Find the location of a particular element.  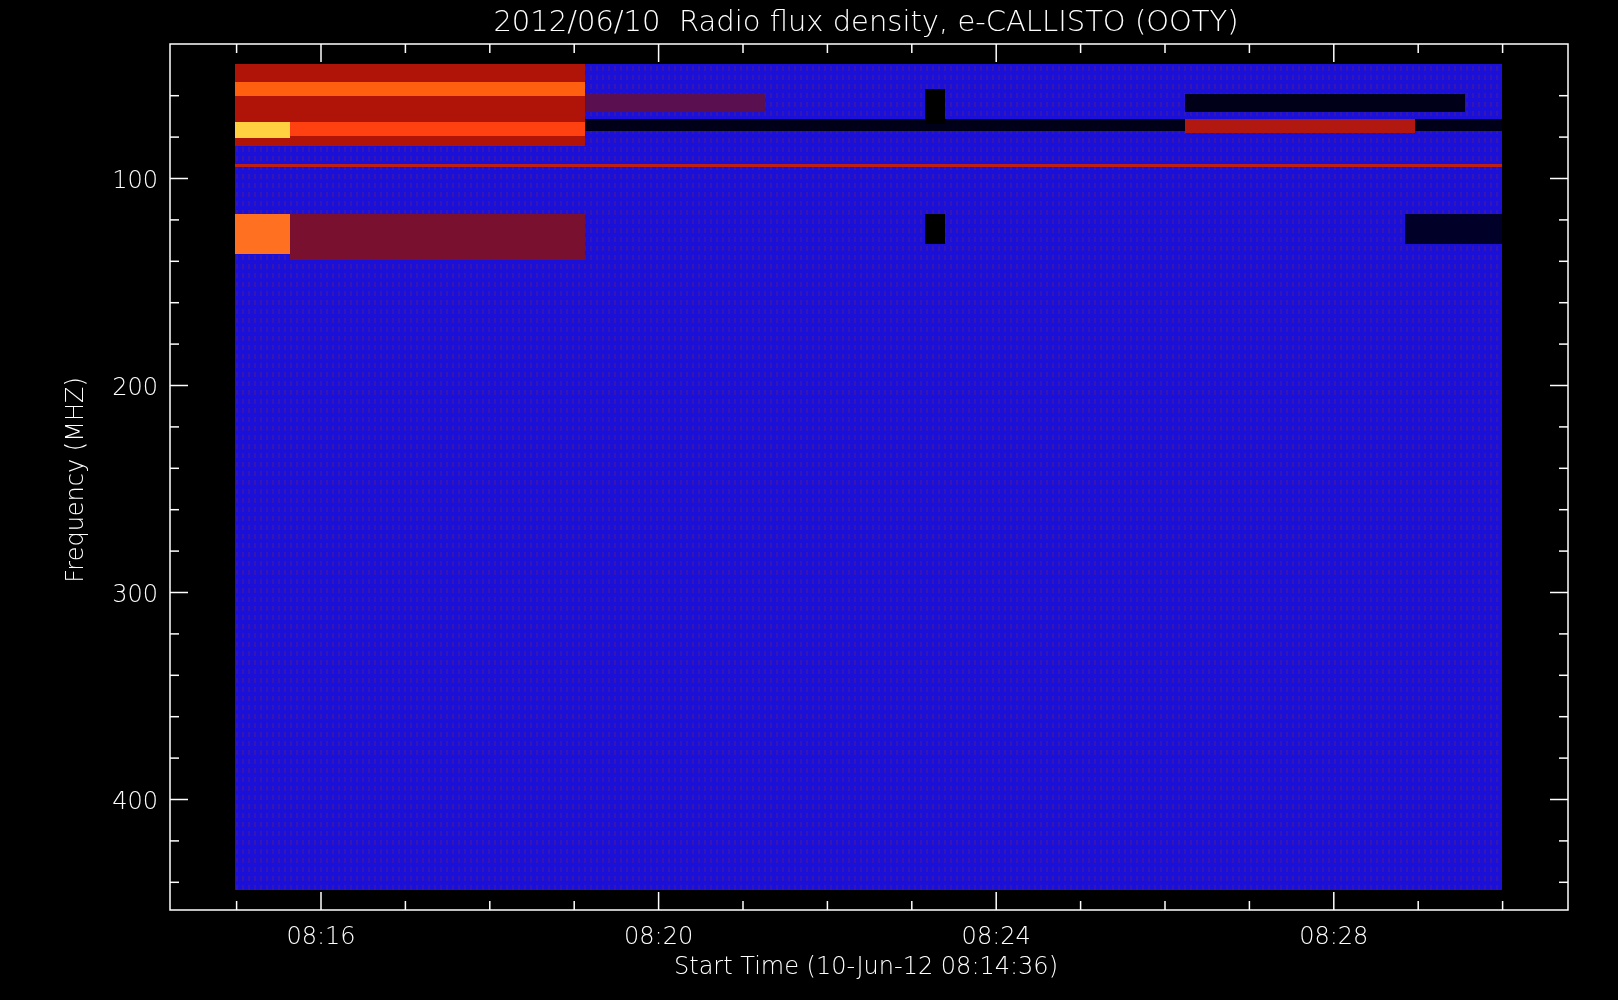

x-axis-label: Start Time (10-Jun-12 08:14:36) is located at coordinates (866, 966).